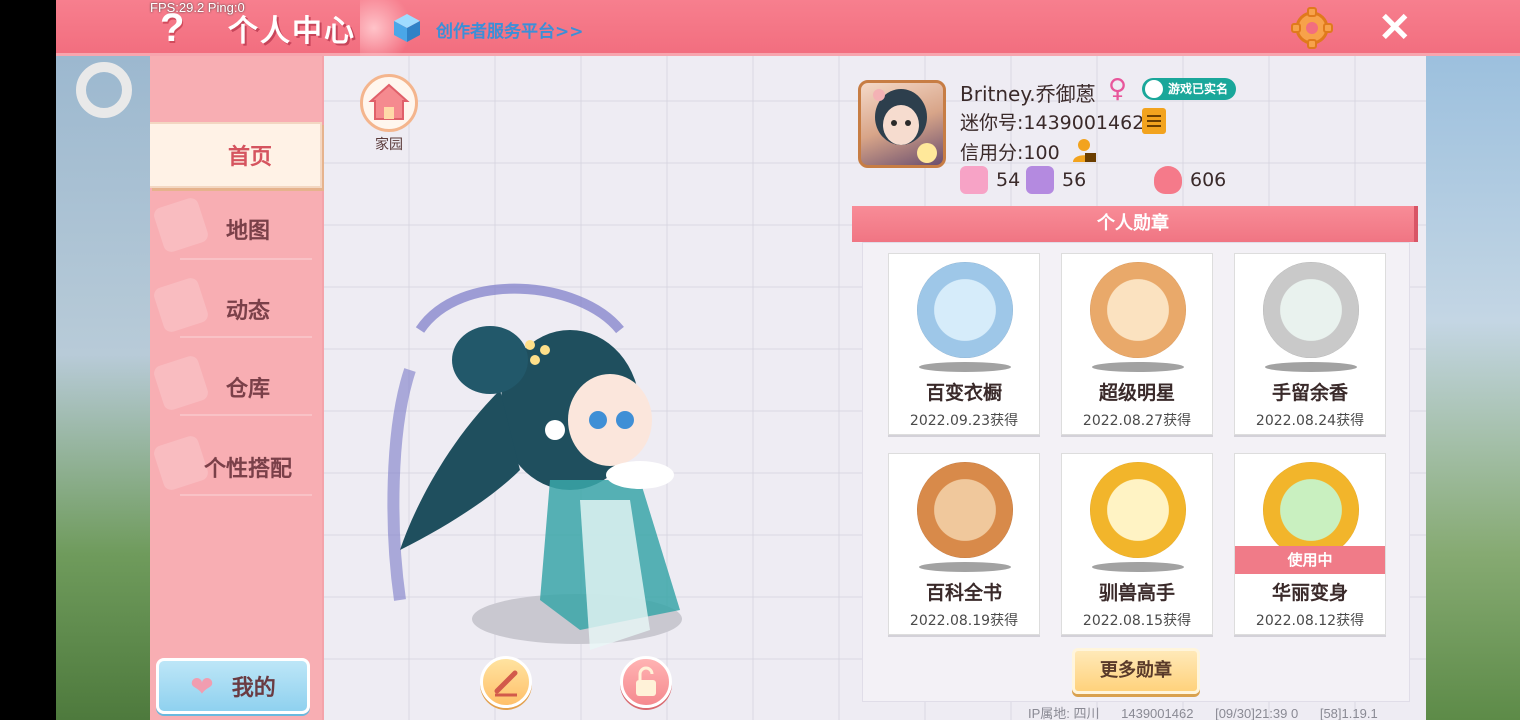 Image resolution: width=1520 pixels, height=720 pixels. What do you see at coordinates (1137, 621) in the screenshot?
I see `badge-date: 2022.08.15获得` at bounding box center [1137, 621].